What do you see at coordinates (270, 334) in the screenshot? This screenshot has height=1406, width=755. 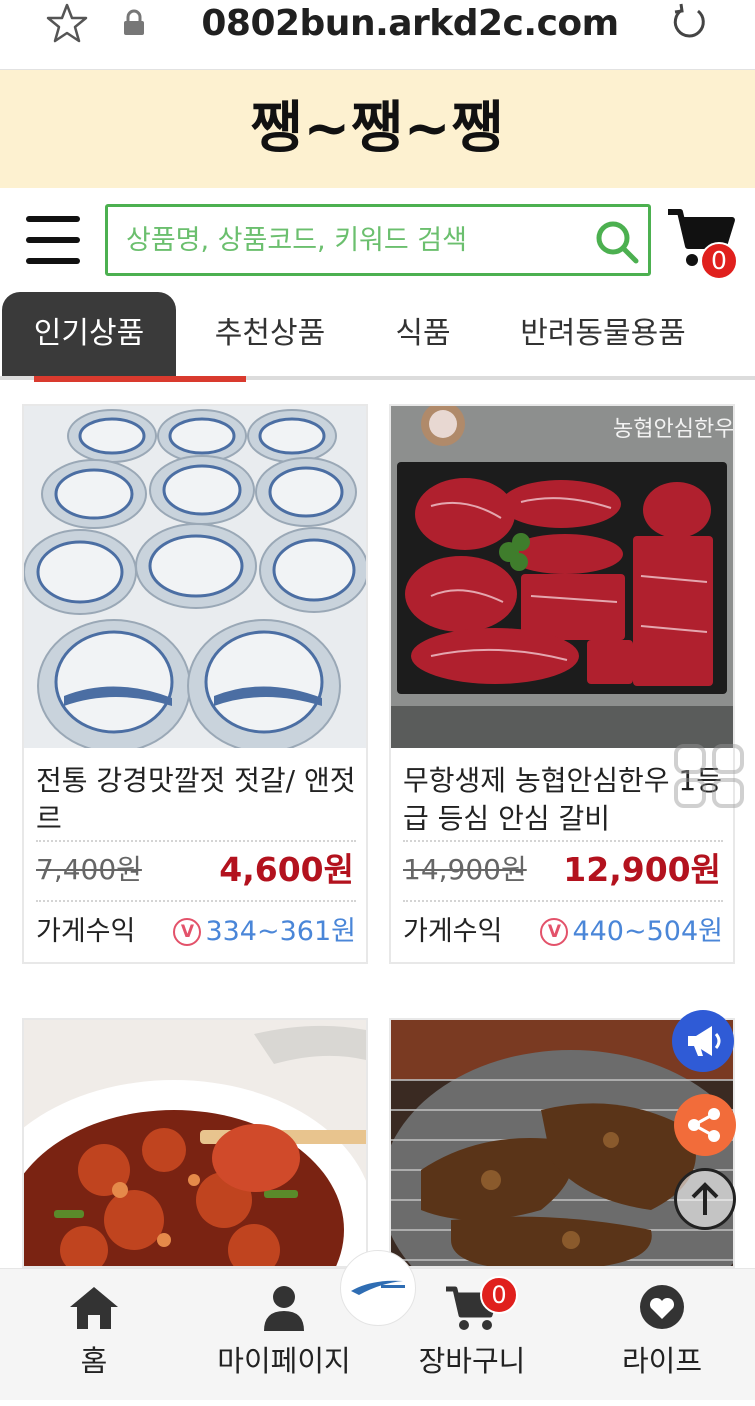 I see `tab-recommended: 추천상품` at bounding box center [270, 334].